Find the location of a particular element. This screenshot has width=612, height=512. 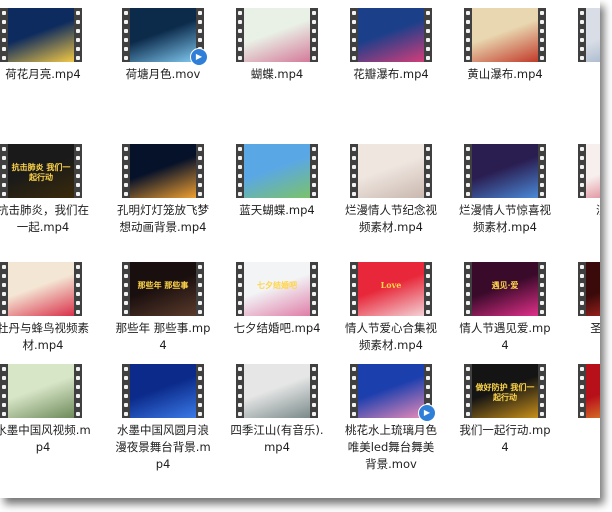

file-name-label: 荷花月亮.mp4 is located at coordinates (43, 74).